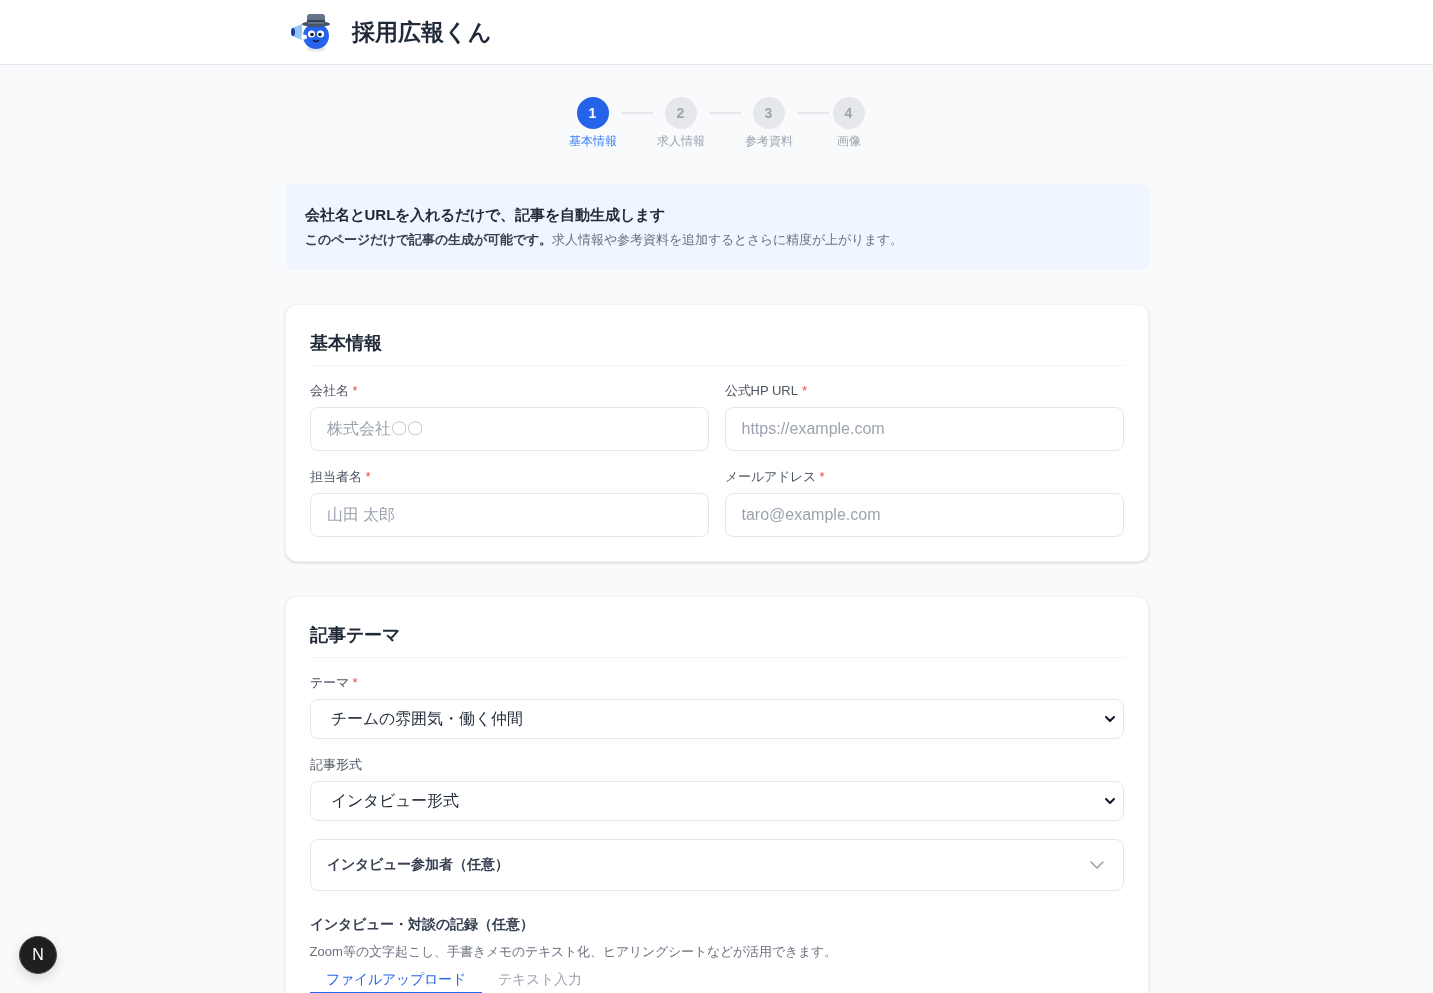  I want to click on subsection-title: インタビュー・対談の記録（任意）, so click(422, 924).